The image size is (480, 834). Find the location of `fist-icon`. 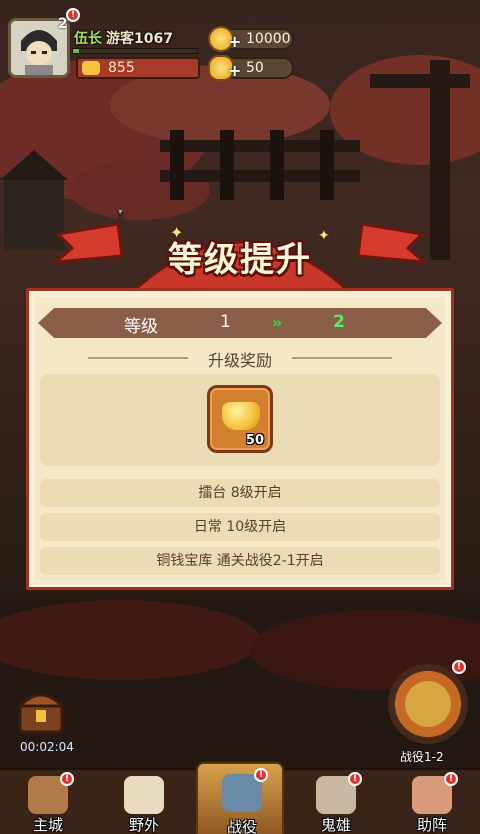

fist-icon is located at coordinates (91, 68).